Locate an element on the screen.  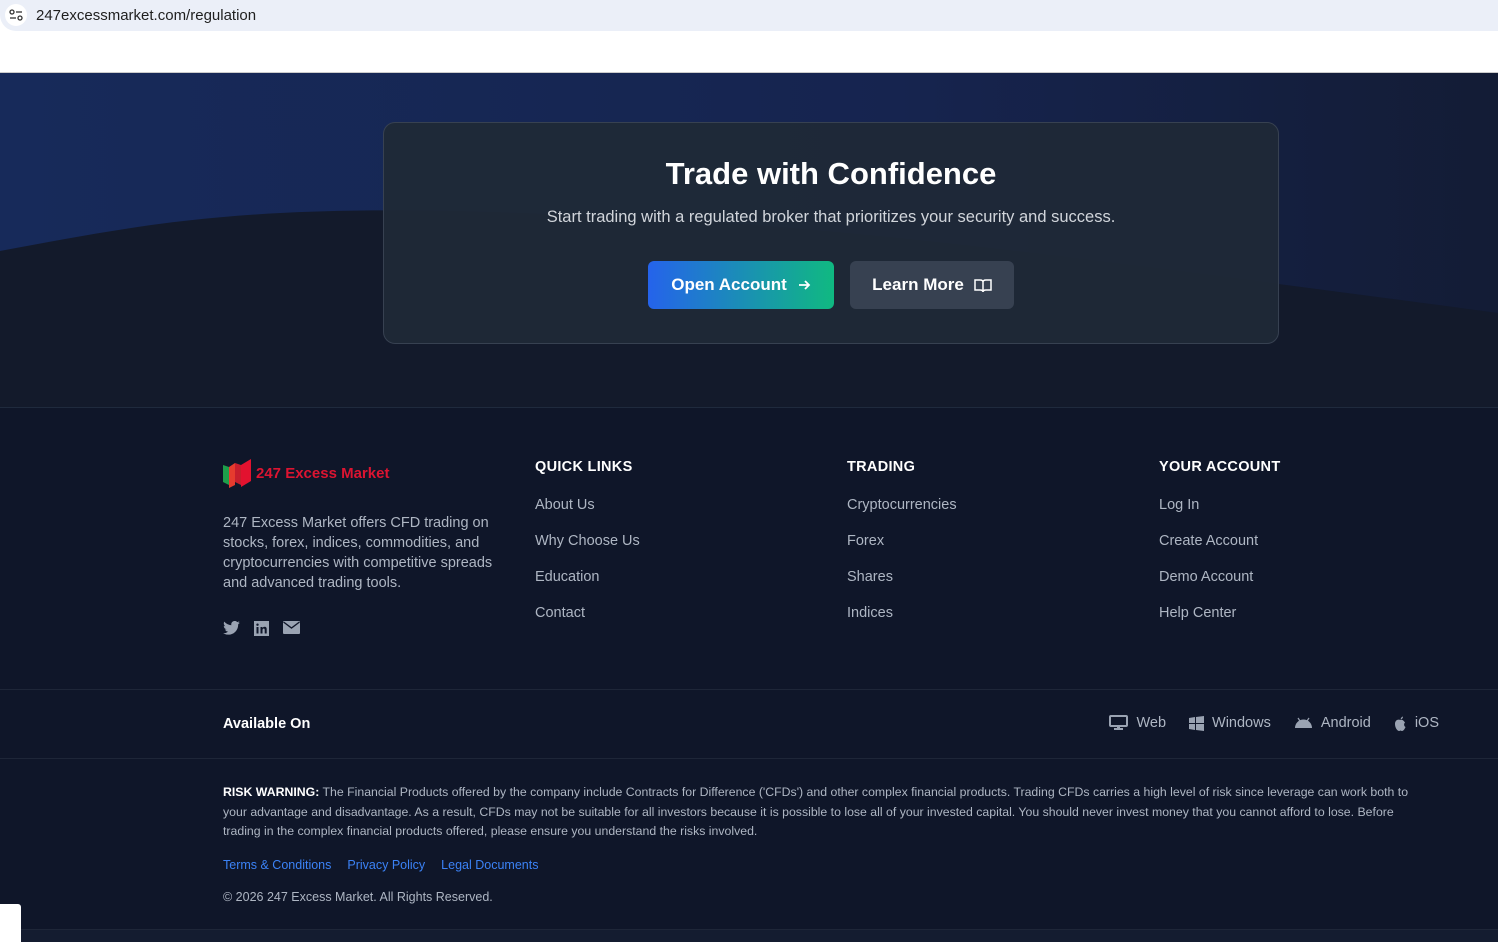
social-links is located at coordinates (261, 628).